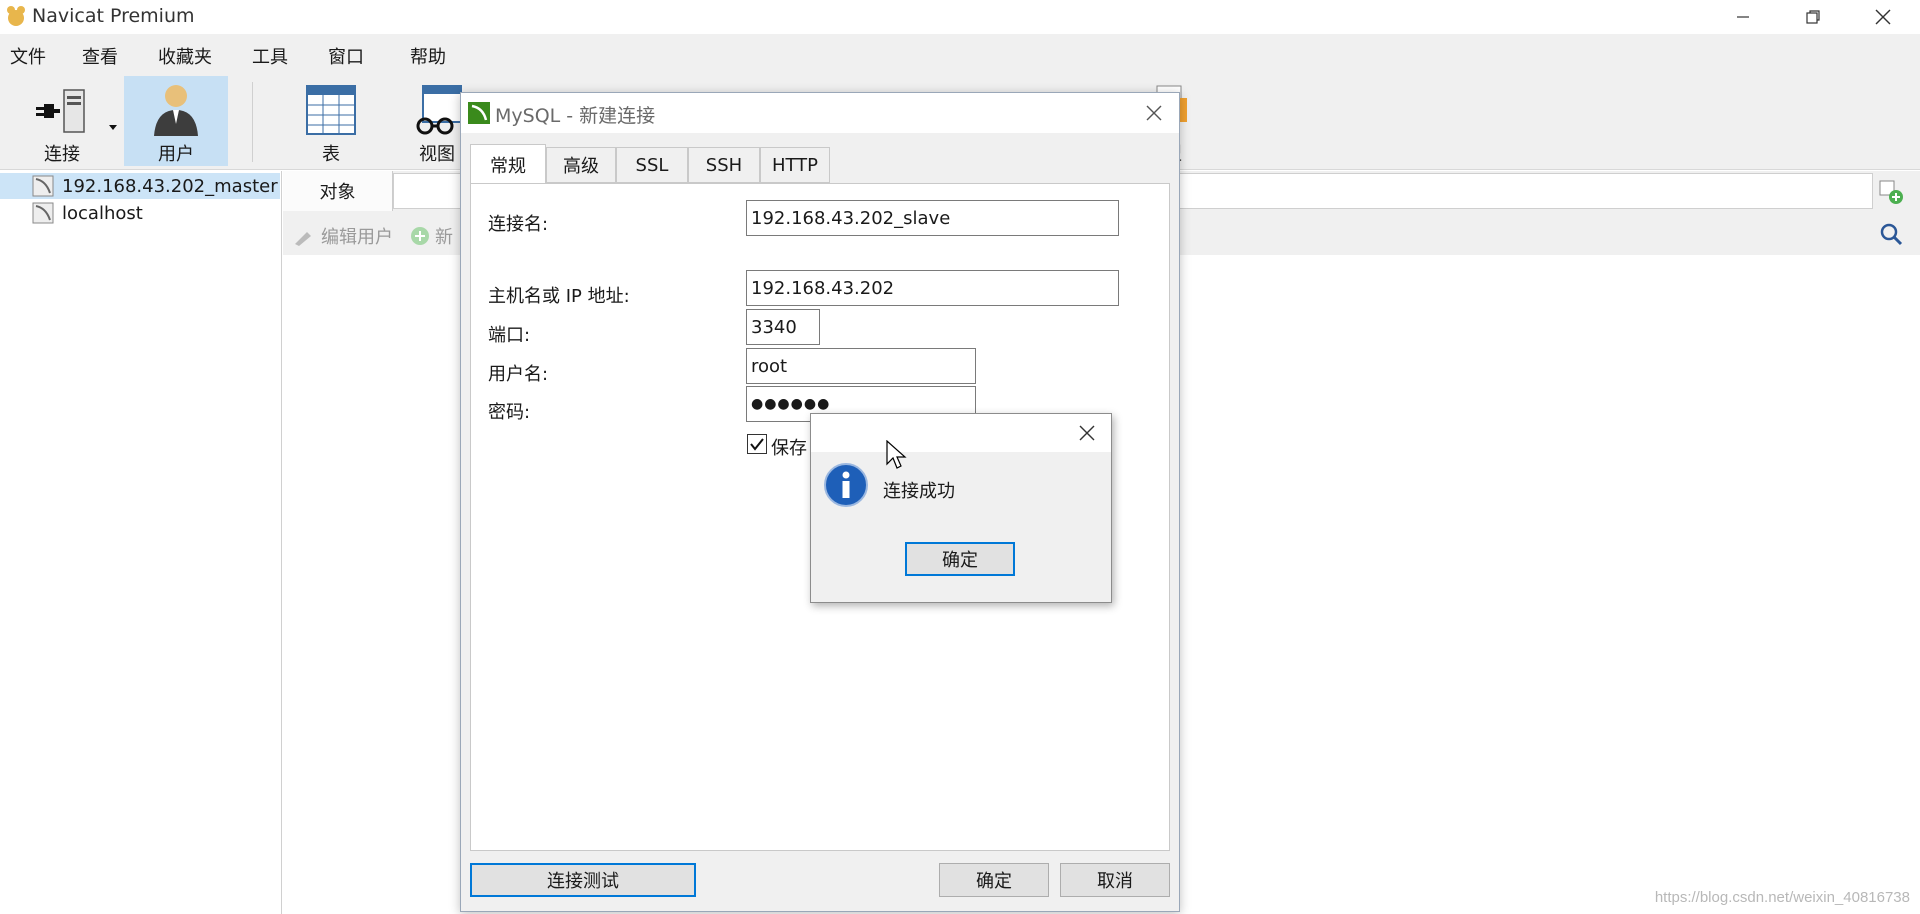 The width and height of the screenshot is (1920, 914). Describe the element at coordinates (919, 491) in the screenshot. I see `message-text: 连接成功` at that location.